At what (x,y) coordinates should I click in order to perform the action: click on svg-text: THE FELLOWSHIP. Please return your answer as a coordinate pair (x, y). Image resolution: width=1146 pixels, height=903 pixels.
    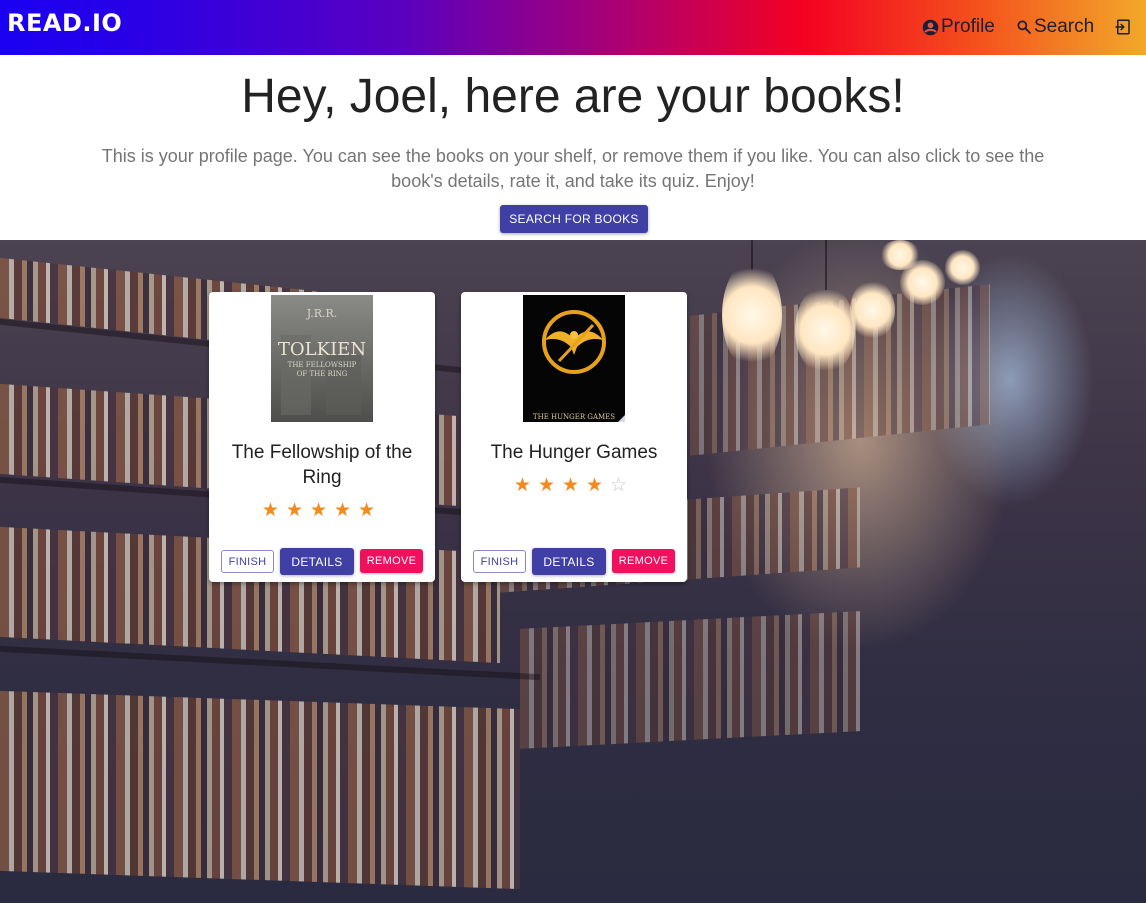
    Looking at the image, I should click on (322, 365).